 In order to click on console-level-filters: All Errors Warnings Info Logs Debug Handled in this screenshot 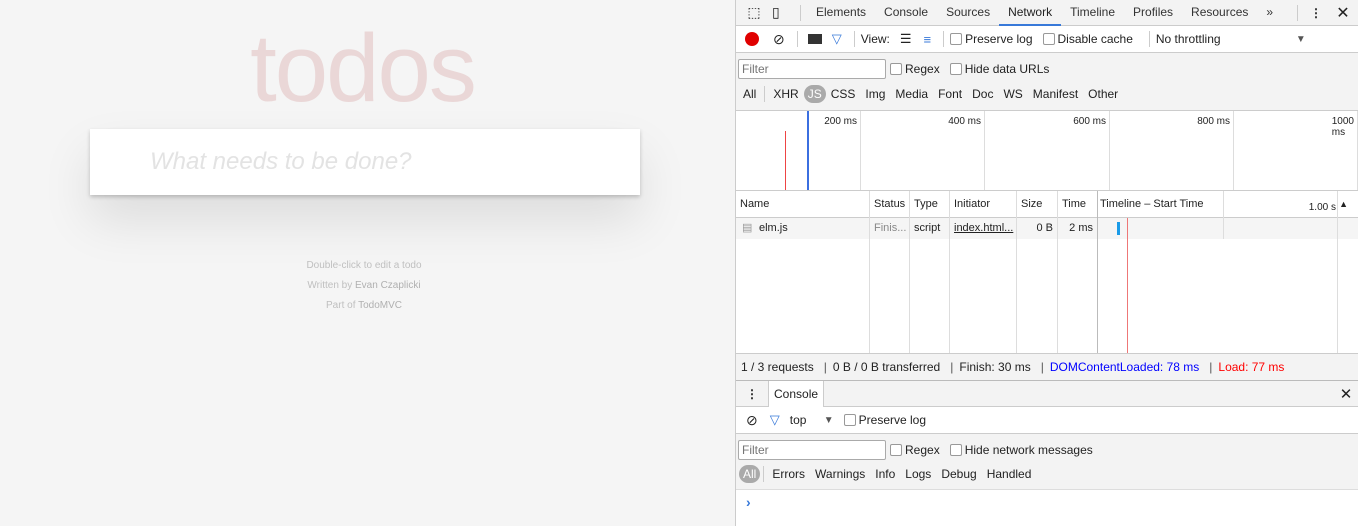, I will do `click(1047, 474)`.